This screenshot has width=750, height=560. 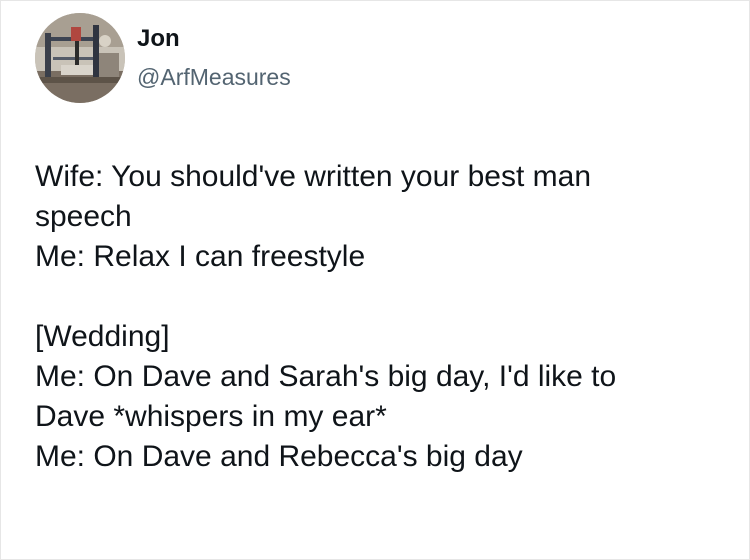 I want to click on tweet-line: Me: Relax I can freestyle, so click(x=200, y=256).